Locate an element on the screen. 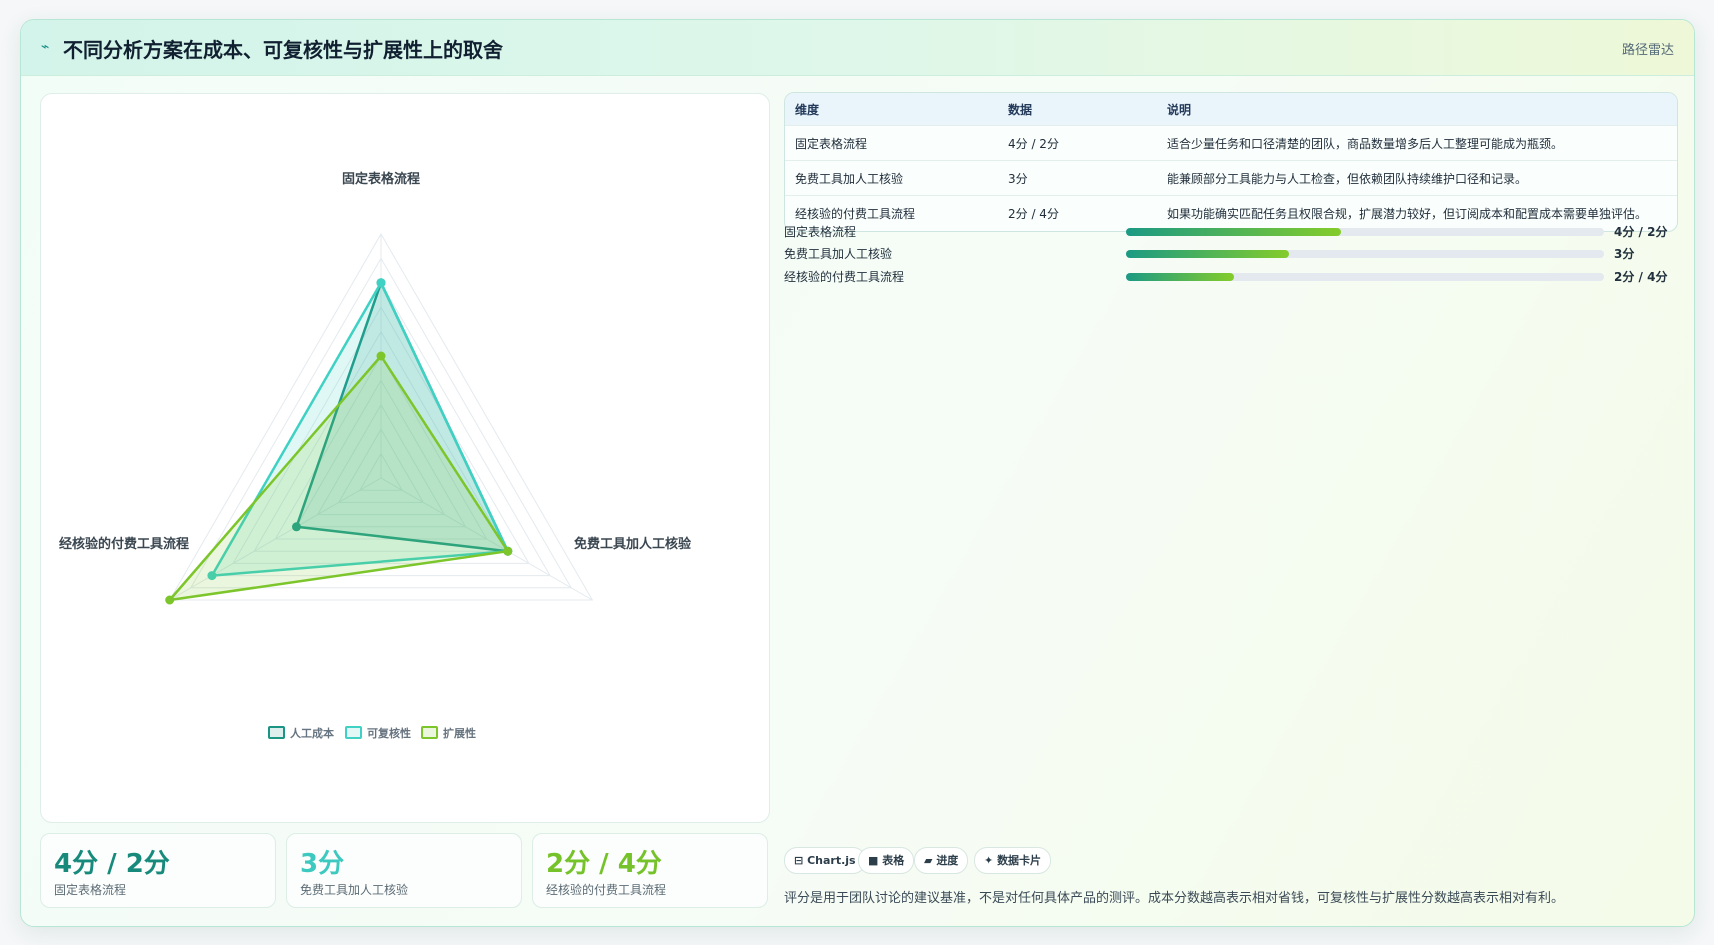 The image size is (1714, 945). column-header: 说明 is located at coordinates (1417, 109).